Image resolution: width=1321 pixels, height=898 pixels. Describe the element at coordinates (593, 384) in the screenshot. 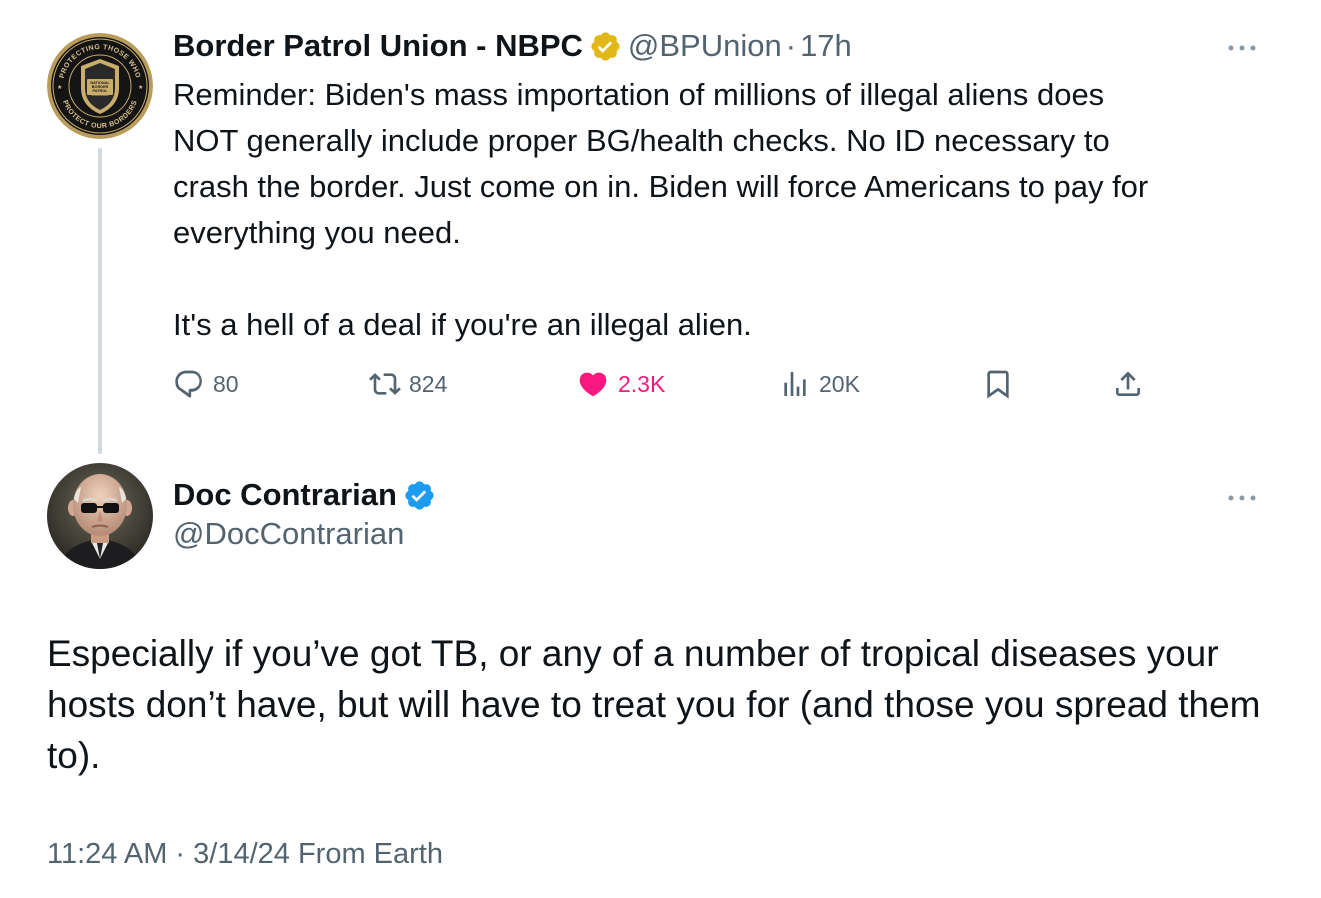

I see `heart-filled-icon` at that location.